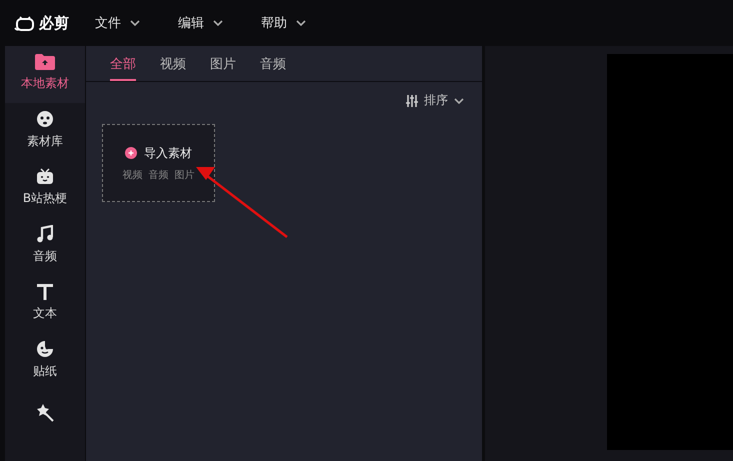  What do you see at coordinates (45, 132) in the screenshot?
I see `sidebar-item: 素材库` at bounding box center [45, 132].